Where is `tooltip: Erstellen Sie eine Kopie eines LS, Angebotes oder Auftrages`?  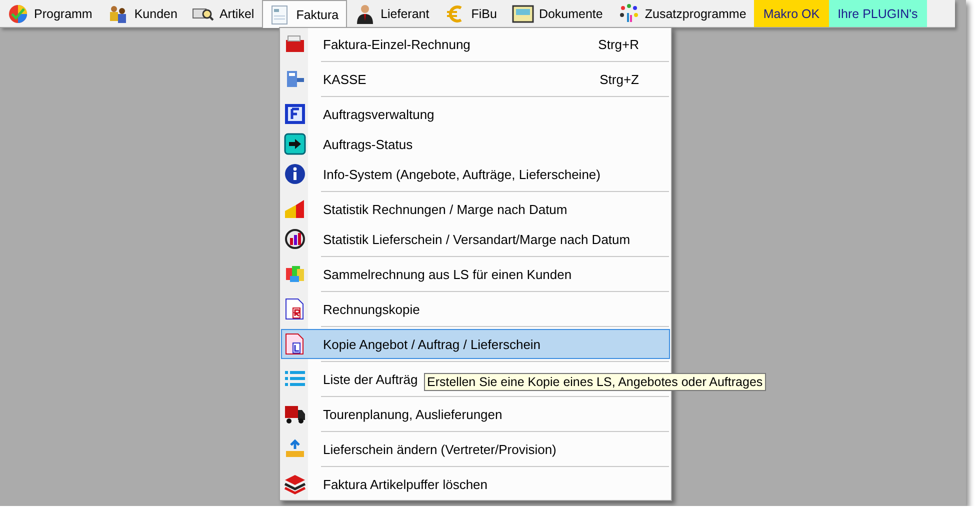 tooltip: Erstellen Sie eine Kopie eines LS, Angebotes oder Auftrages is located at coordinates (595, 382).